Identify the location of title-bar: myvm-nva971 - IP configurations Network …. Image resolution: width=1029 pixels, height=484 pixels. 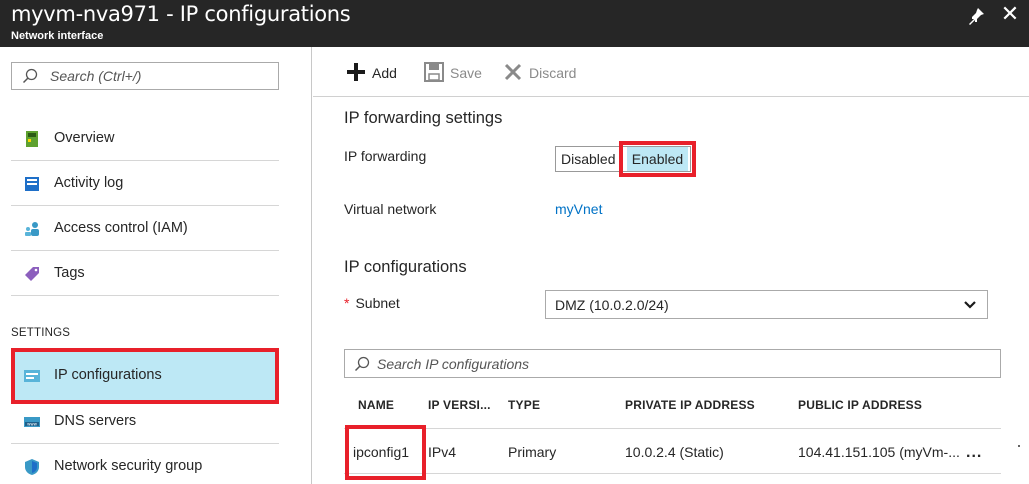
(514, 23).